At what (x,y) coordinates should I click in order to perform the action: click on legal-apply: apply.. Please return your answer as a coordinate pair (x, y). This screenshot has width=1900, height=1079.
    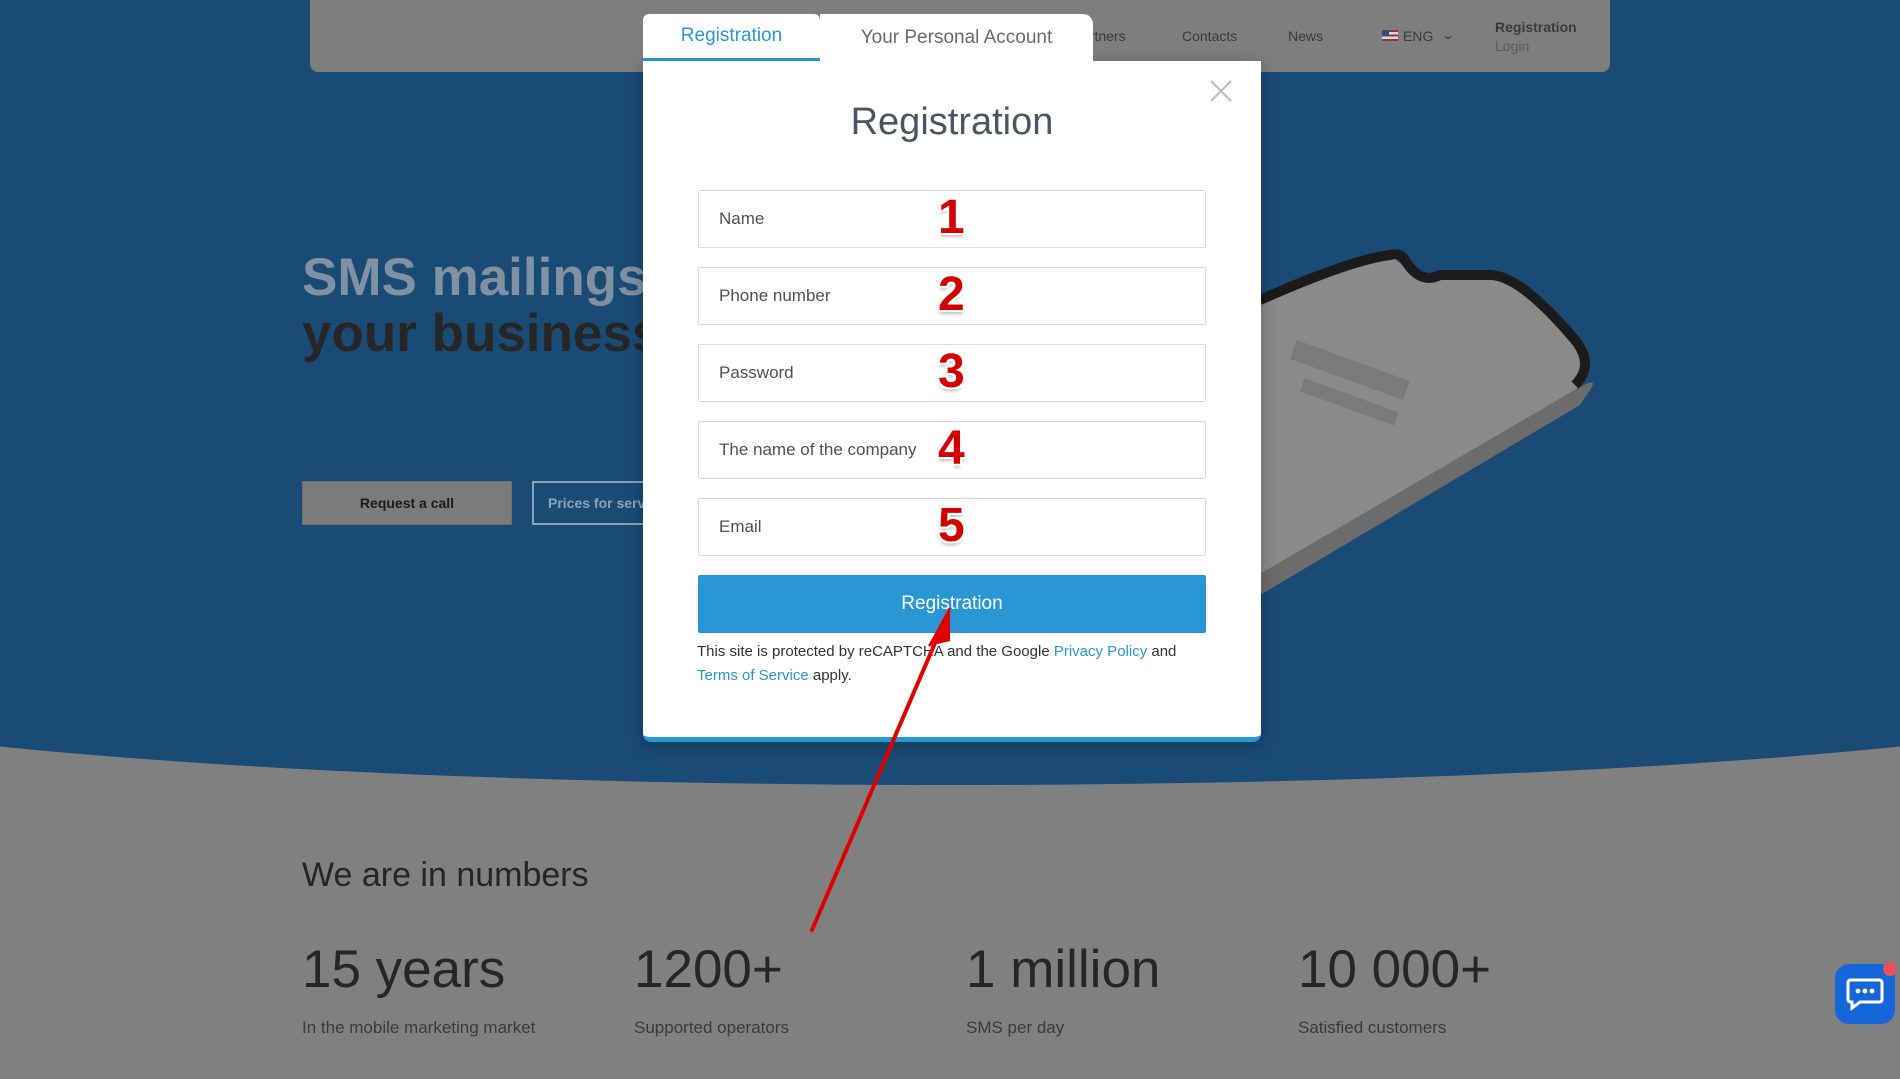
    Looking at the image, I should click on (832, 675).